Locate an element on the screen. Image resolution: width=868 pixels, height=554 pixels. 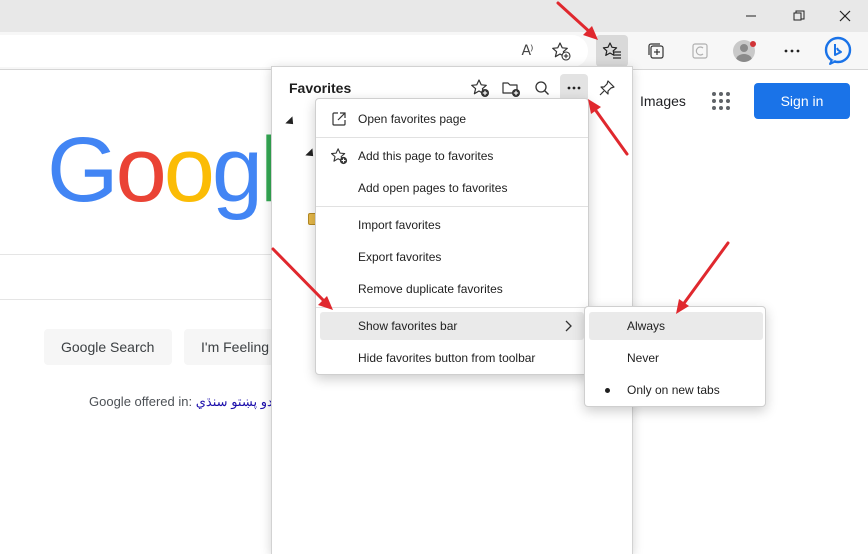
google-logo: Googl is located at coordinates (164, 170).